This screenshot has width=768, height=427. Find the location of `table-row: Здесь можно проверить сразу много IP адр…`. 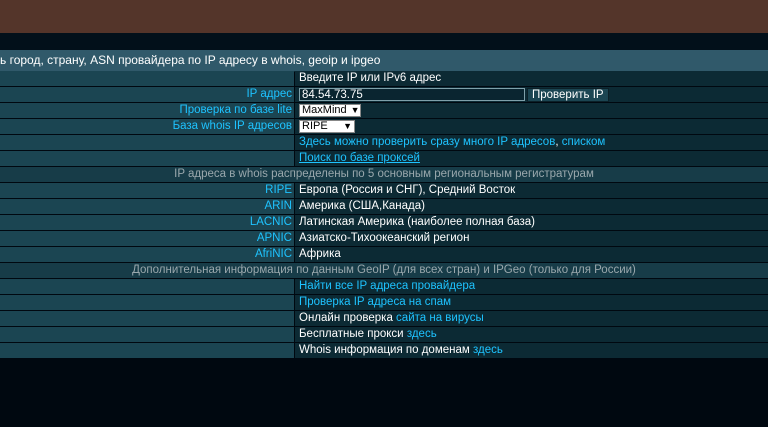

table-row: Здесь можно проверить сразу много IP адр… is located at coordinates (384, 142).